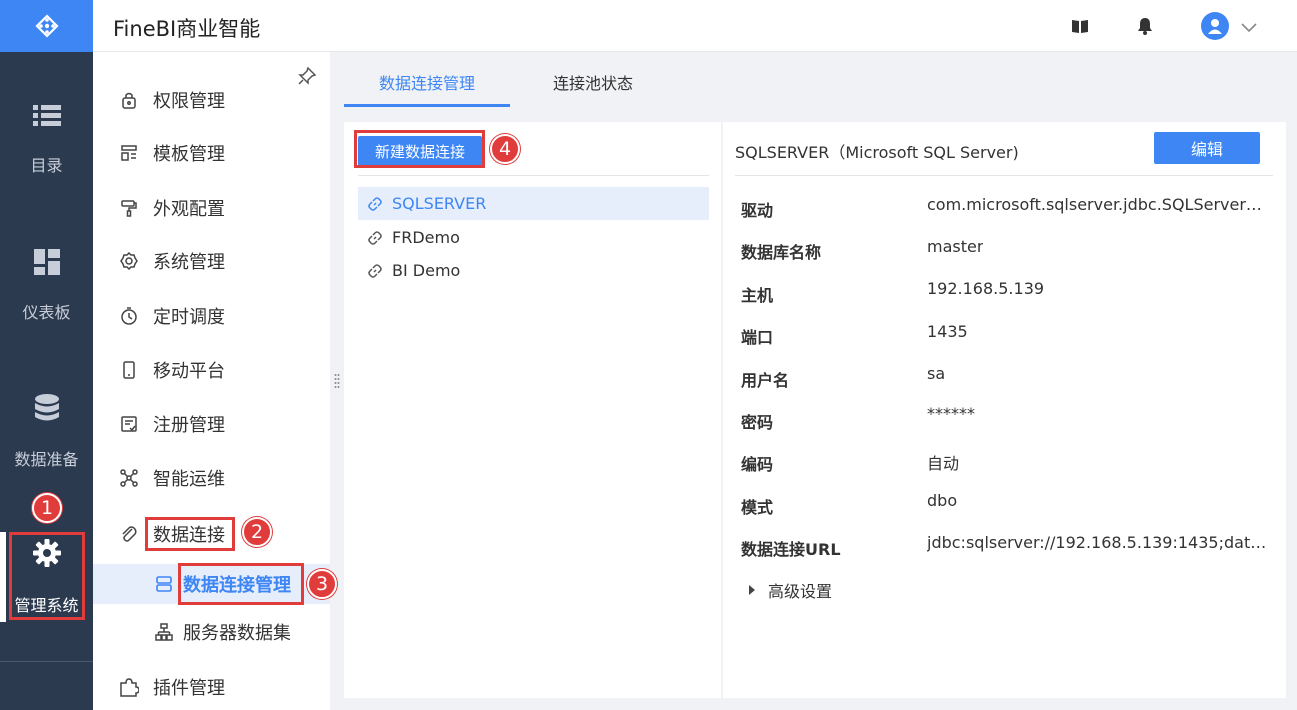 This screenshot has width=1297, height=710. Describe the element at coordinates (439, 203) in the screenshot. I see `connection-name: SQLSERVER` at that location.